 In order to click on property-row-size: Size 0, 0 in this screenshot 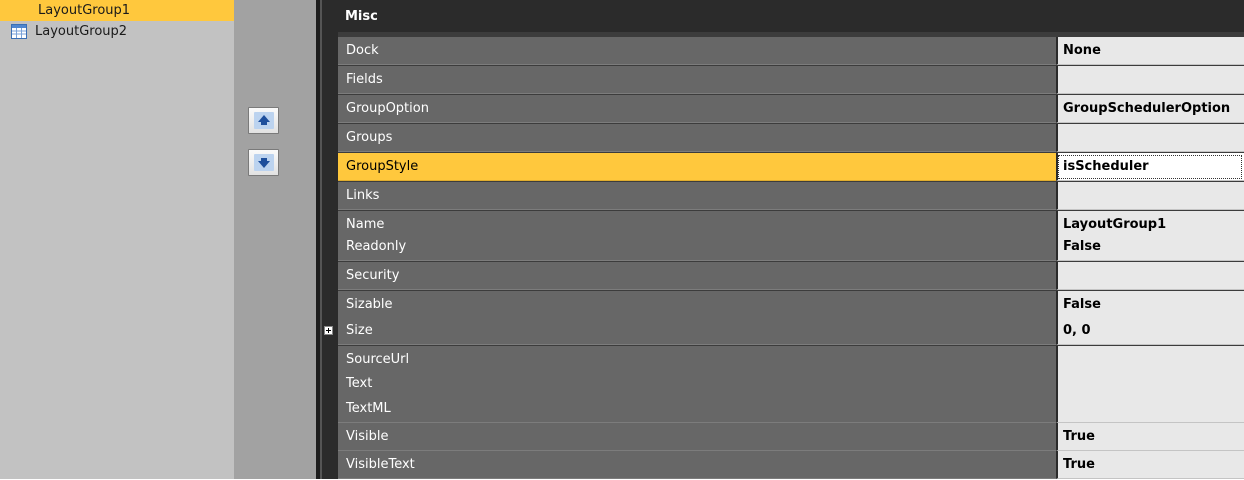, I will do `click(784, 331)`.